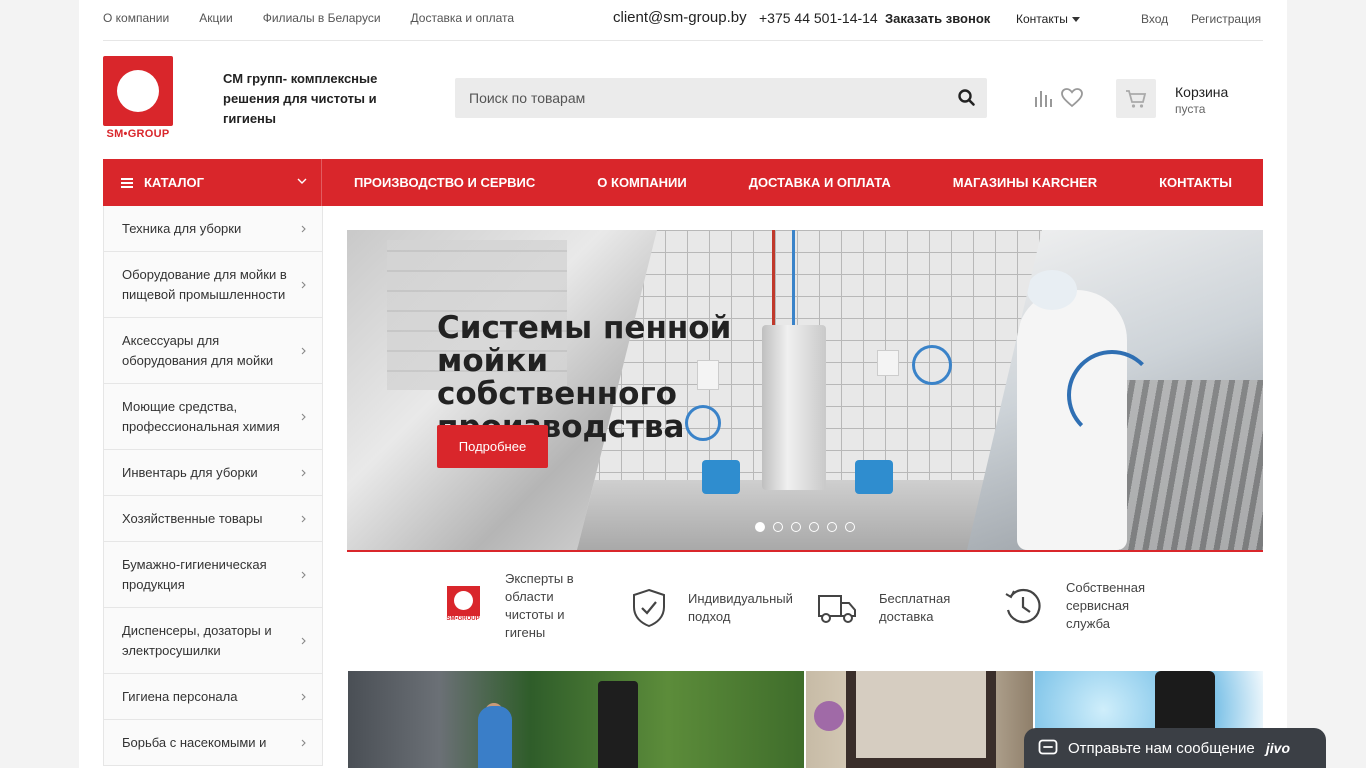  What do you see at coordinates (201, 416) in the screenshot?
I see `sidebar-item-label: Моющие средства, профессиональная химия` at bounding box center [201, 416].